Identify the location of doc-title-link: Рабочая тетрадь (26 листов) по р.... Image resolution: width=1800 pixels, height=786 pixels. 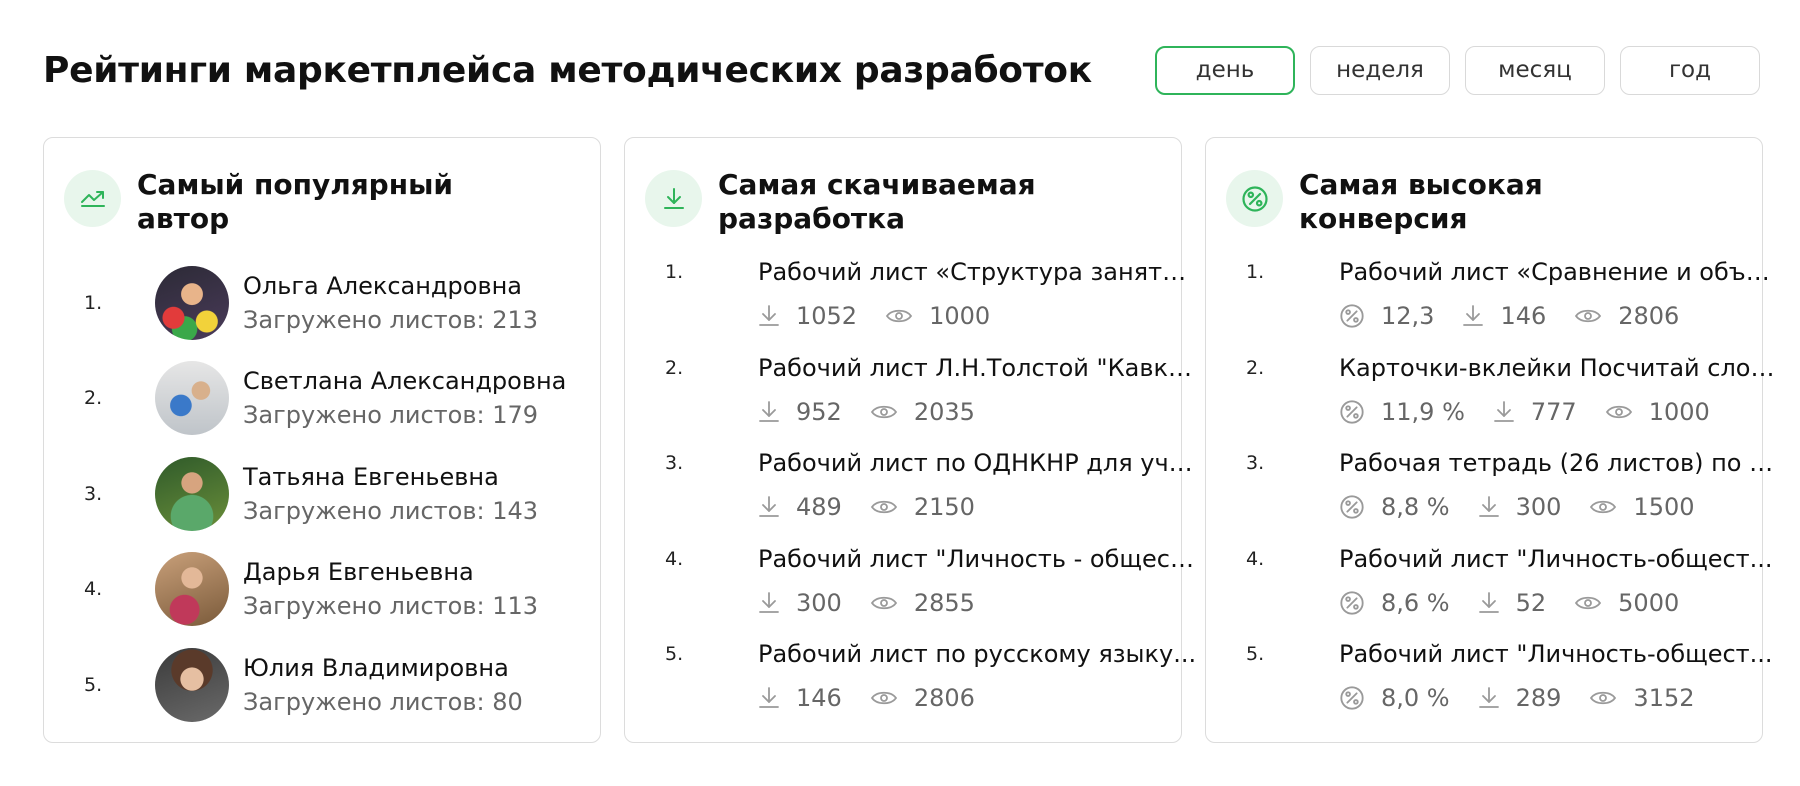
(1559, 463).